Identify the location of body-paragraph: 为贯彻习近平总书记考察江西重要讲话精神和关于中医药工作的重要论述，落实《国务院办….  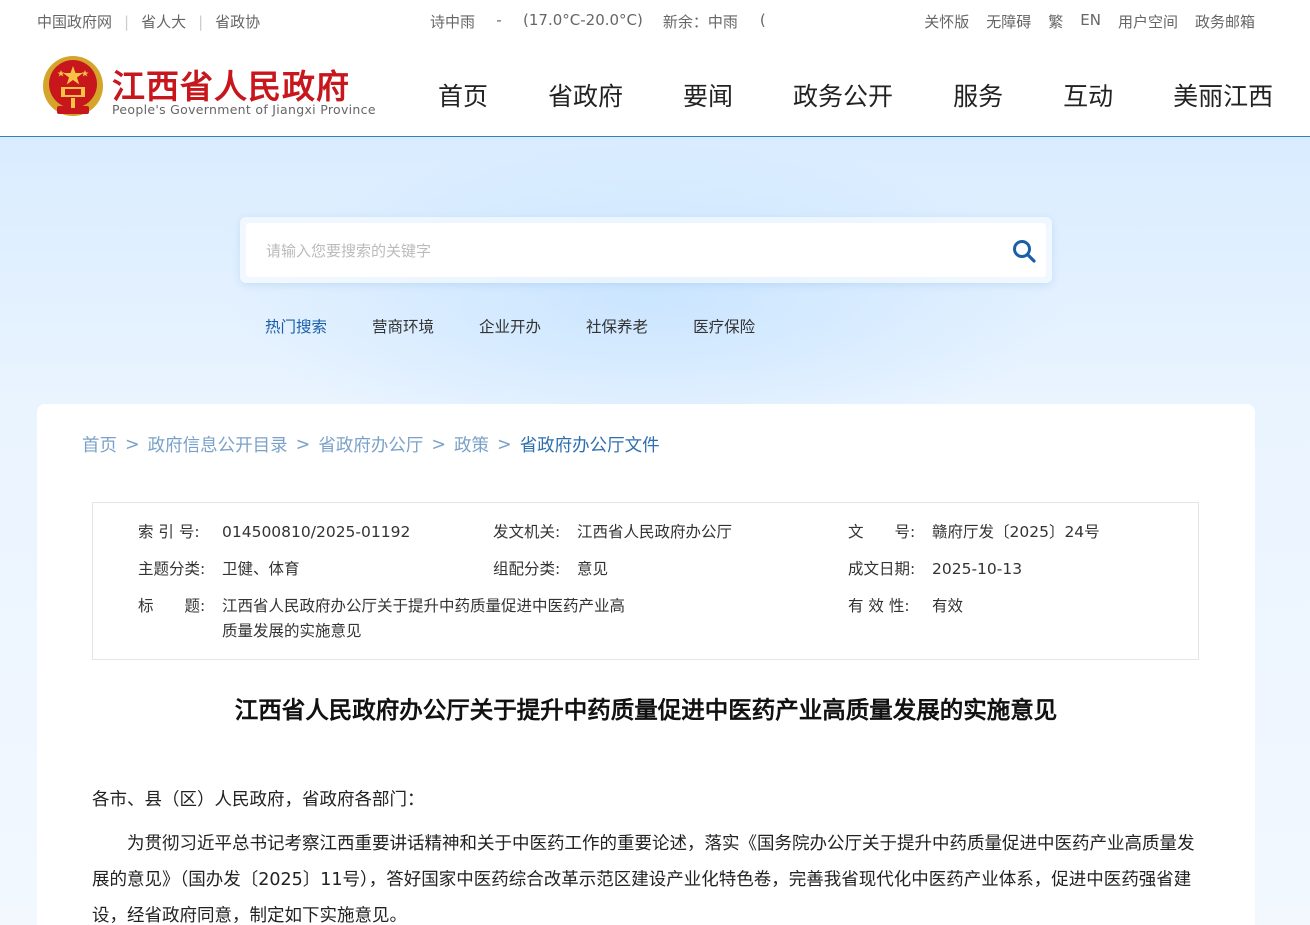
(646, 875).